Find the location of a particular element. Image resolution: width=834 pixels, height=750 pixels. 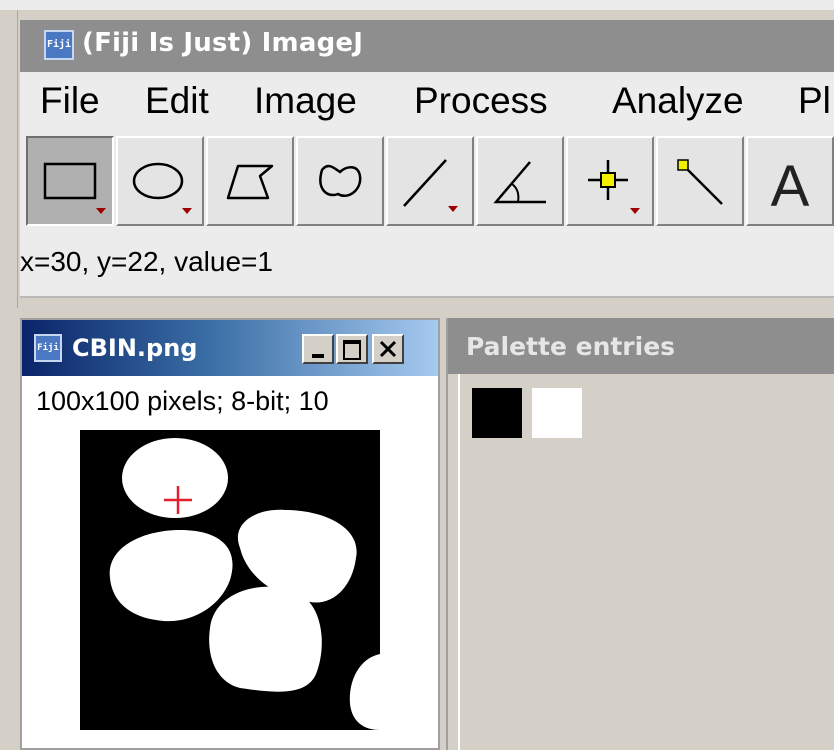

polygon-tool-button is located at coordinates (250, 181).